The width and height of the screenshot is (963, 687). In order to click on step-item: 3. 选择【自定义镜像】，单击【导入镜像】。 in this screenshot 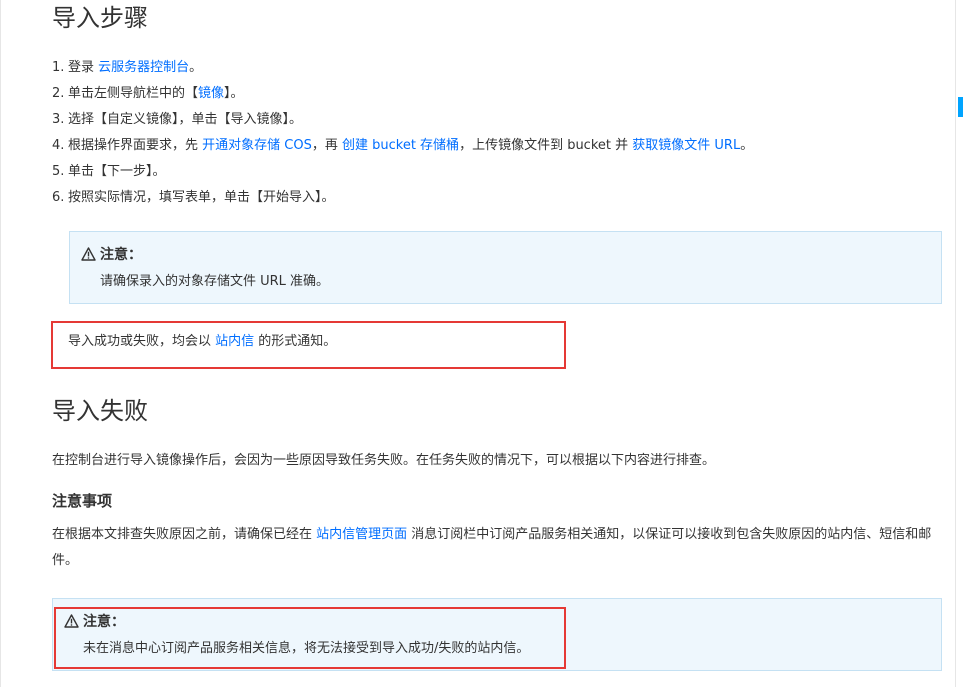, I will do `click(402, 120)`.